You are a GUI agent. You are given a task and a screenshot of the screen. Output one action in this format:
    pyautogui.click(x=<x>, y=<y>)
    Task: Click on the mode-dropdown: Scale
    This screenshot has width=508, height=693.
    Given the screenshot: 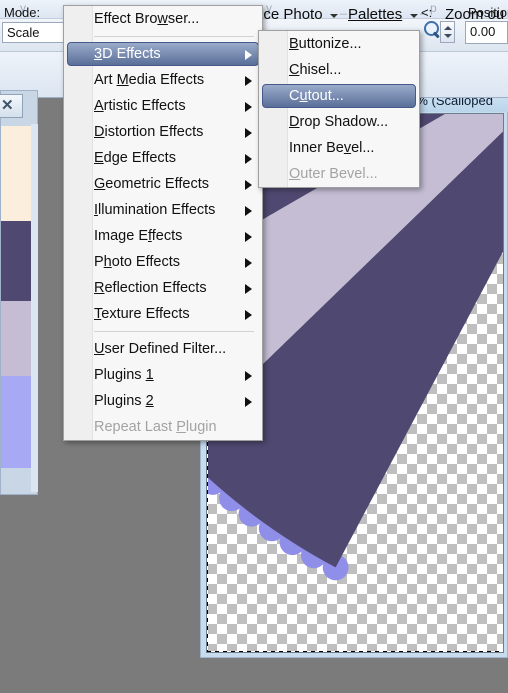 What is the action you would take?
    pyautogui.click(x=34, y=32)
    